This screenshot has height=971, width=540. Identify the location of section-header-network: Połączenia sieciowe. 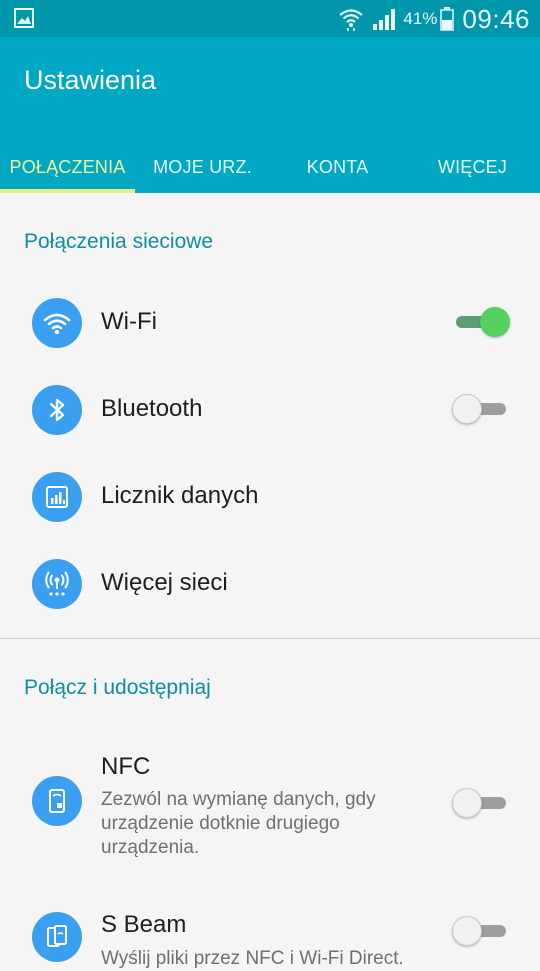
(119, 241).